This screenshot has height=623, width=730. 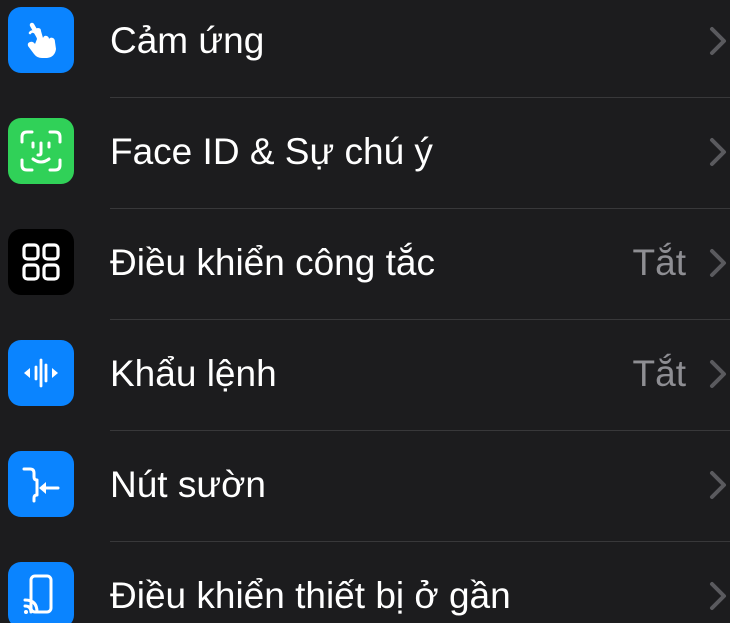 What do you see at coordinates (41, 151) in the screenshot?
I see `face-id-icon` at bounding box center [41, 151].